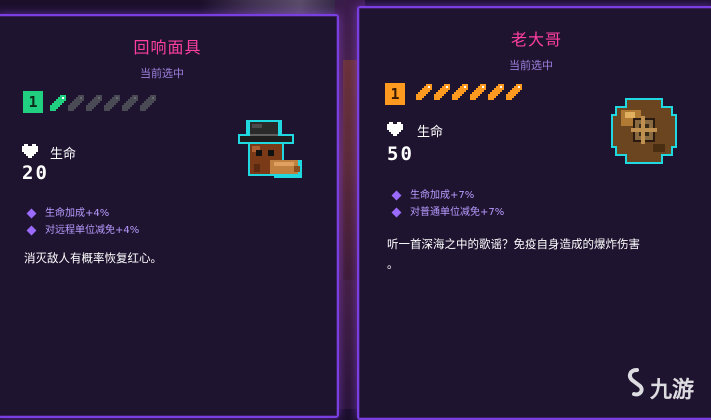 The image size is (711, 420). What do you see at coordinates (400, 154) in the screenshot?
I see `stat-value: 50` at bounding box center [400, 154].